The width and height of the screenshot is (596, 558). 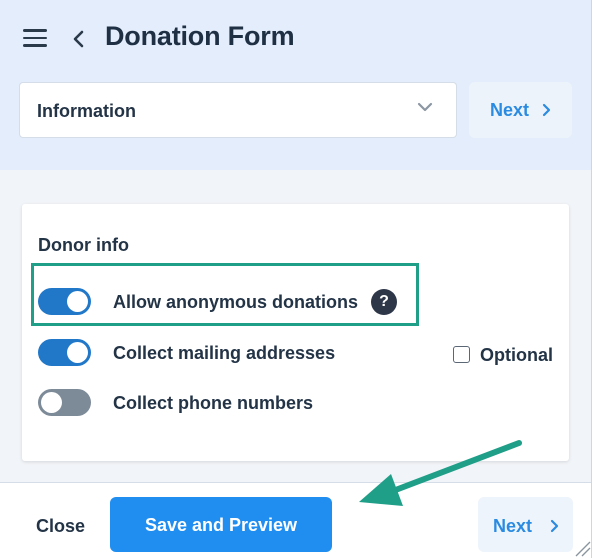 What do you see at coordinates (425, 107) in the screenshot?
I see `chevron-down-icon` at bounding box center [425, 107].